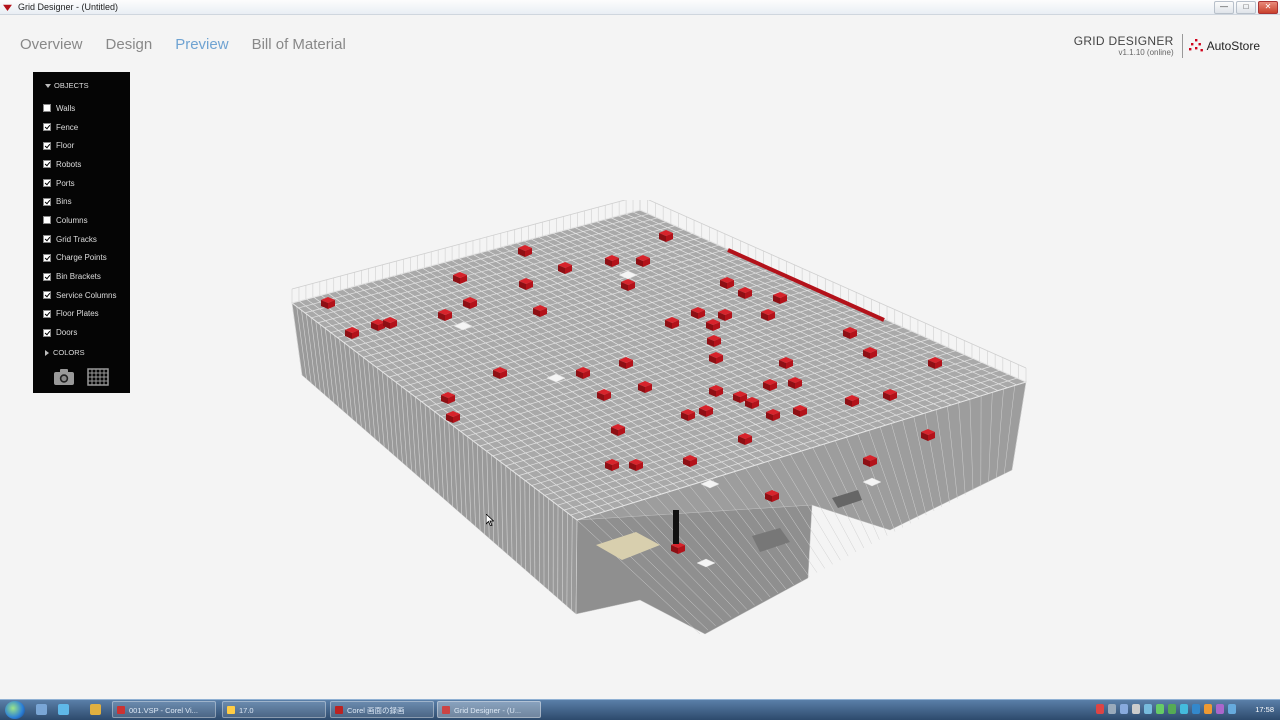 This screenshot has height=720, width=1280. Describe the element at coordinates (65, 146) in the screenshot. I see `object-label: Floor` at that location.